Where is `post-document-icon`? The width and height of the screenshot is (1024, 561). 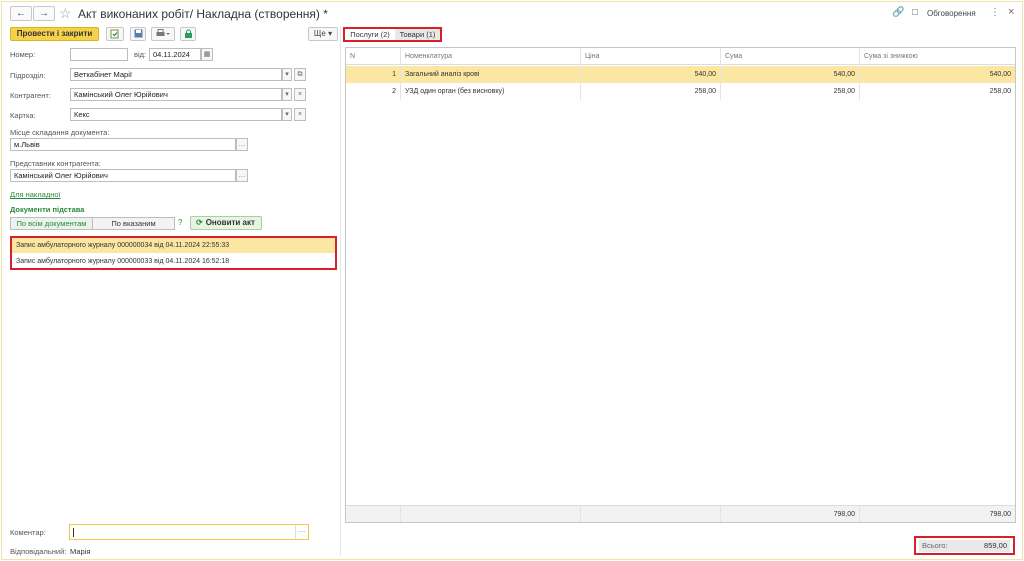
post-document-icon is located at coordinates (115, 34).